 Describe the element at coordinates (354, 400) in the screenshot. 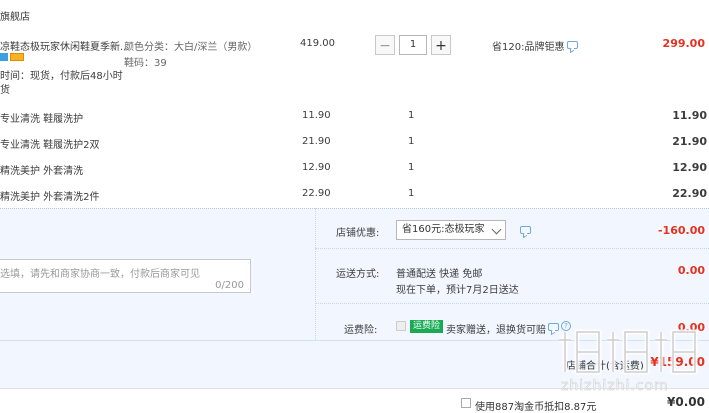

I see `bottom-bar: 使用887淘金币抵扣8.87元 ¥0.00` at that location.